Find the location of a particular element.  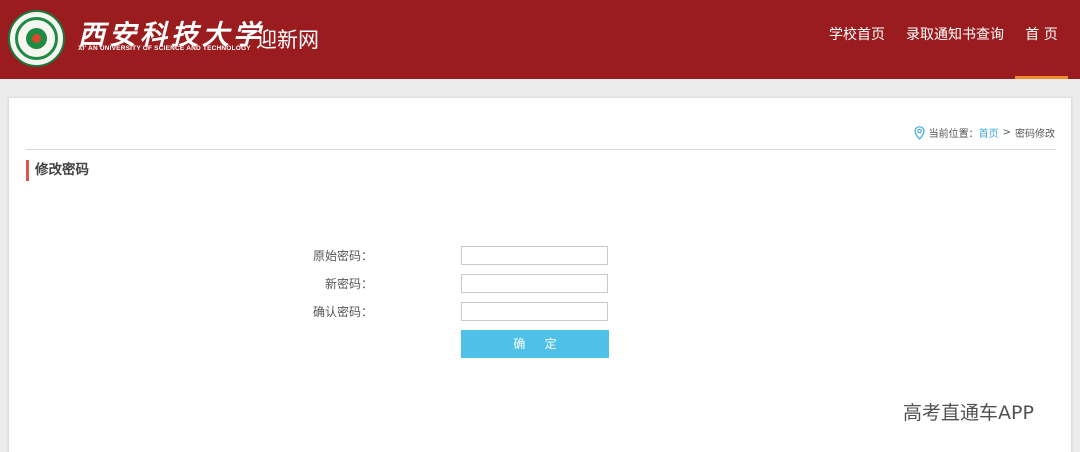

breadcrumb-current: 密码修改 is located at coordinates (1035, 134).